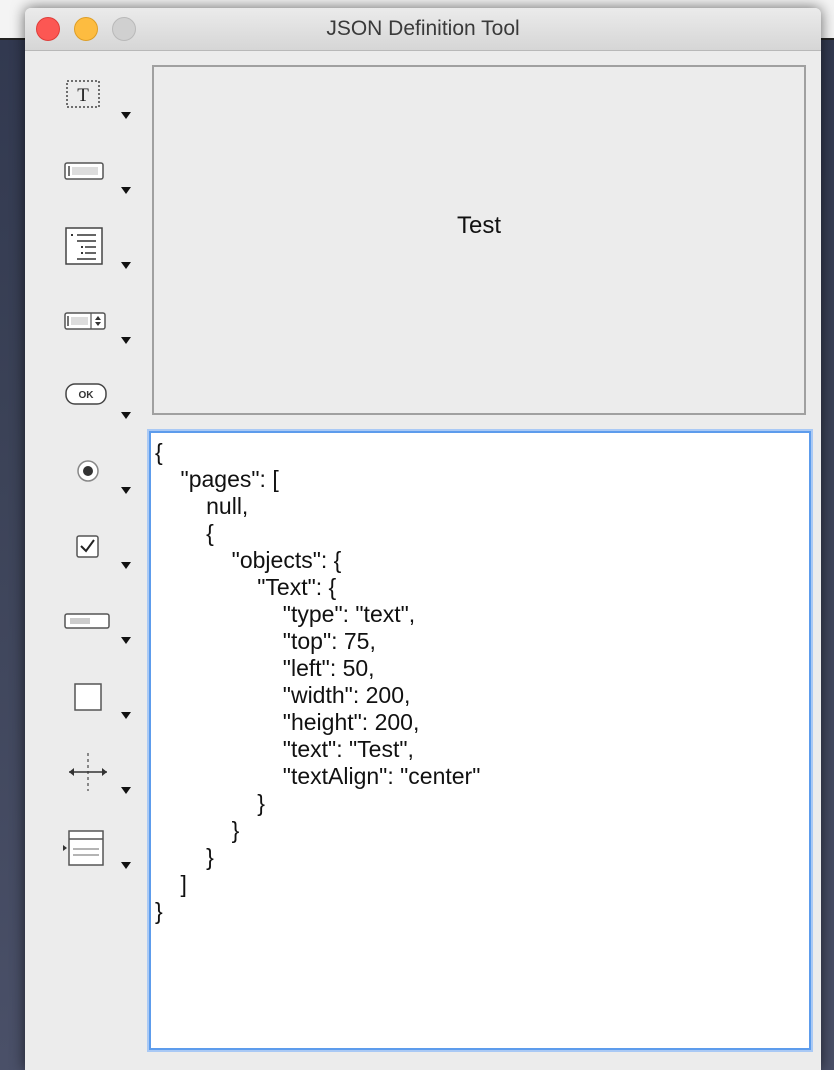  Describe the element at coordinates (95, 331) in the screenshot. I see `stepper-field-tool` at that location.